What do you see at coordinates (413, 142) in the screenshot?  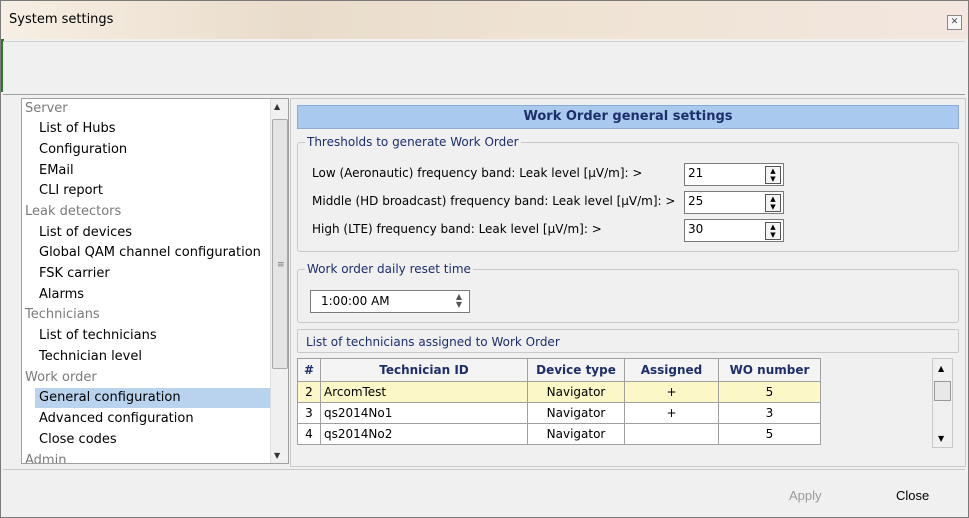 I see `thresholds-legend: Thresholds to generate Work Order` at bounding box center [413, 142].